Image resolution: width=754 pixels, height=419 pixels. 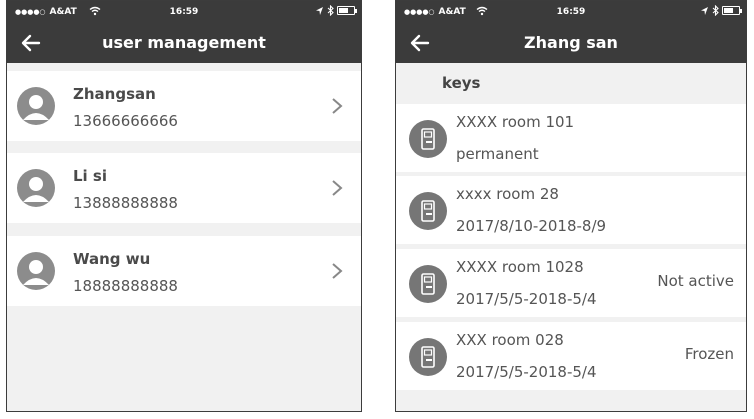 I want to click on nav-bar: user management, so click(x=184, y=43).